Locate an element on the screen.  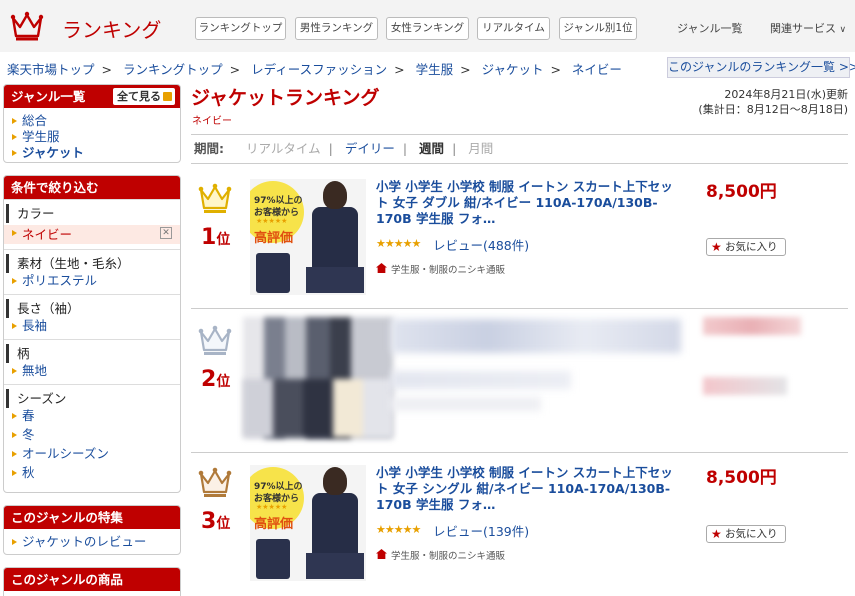
review-link: レビュー(139件) is located at coordinates (481, 530).